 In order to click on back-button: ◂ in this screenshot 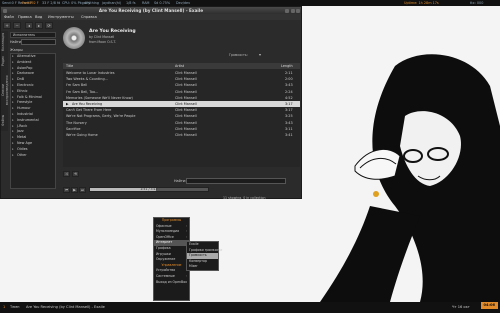, I will do `click(29, 25)`.